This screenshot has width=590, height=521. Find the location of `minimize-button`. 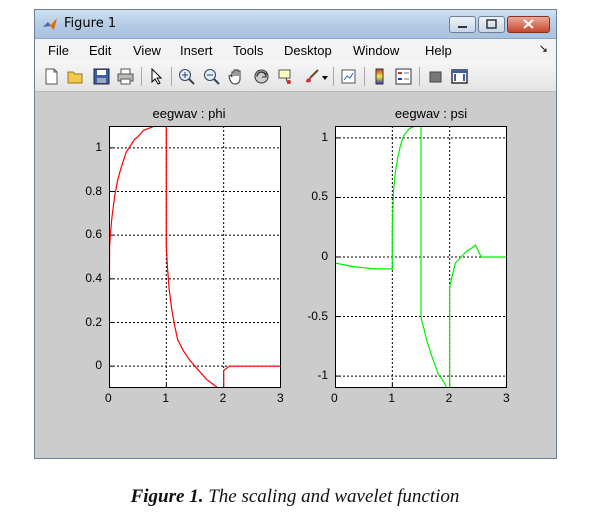

minimize-button is located at coordinates (462, 24).